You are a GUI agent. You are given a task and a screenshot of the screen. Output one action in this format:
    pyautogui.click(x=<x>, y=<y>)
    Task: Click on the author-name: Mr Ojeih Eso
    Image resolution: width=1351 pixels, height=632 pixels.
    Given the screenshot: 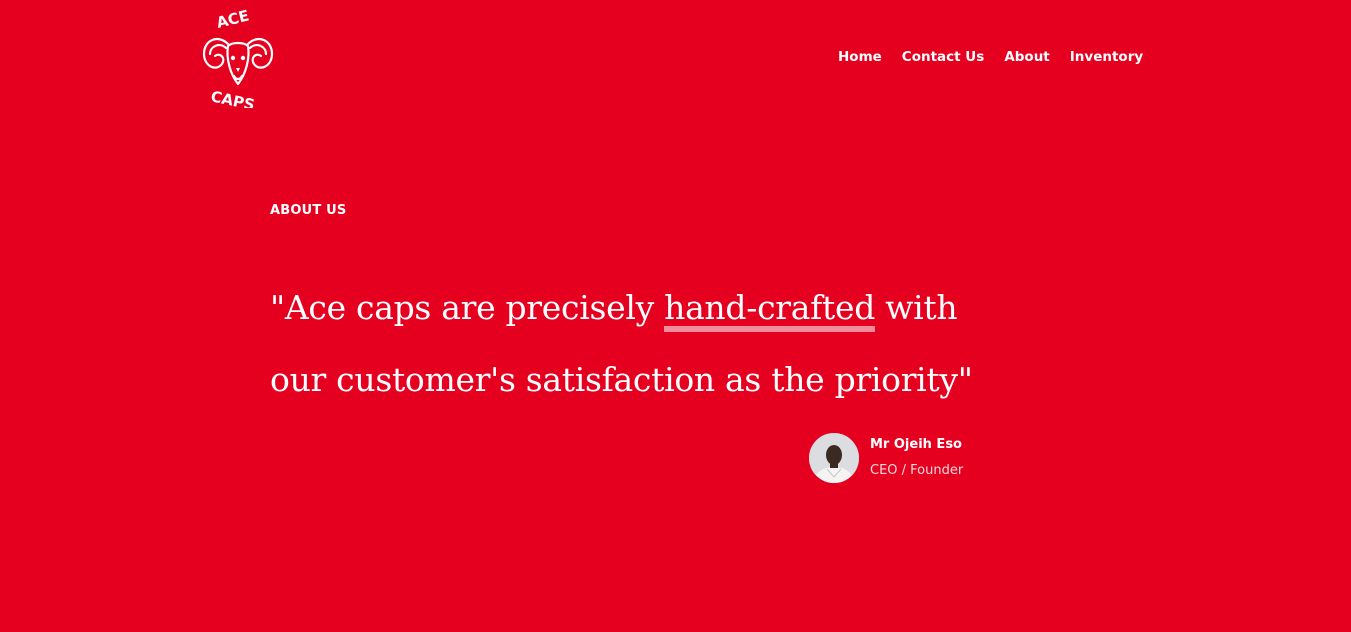 What is the action you would take?
    pyautogui.click(x=916, y=444)
    